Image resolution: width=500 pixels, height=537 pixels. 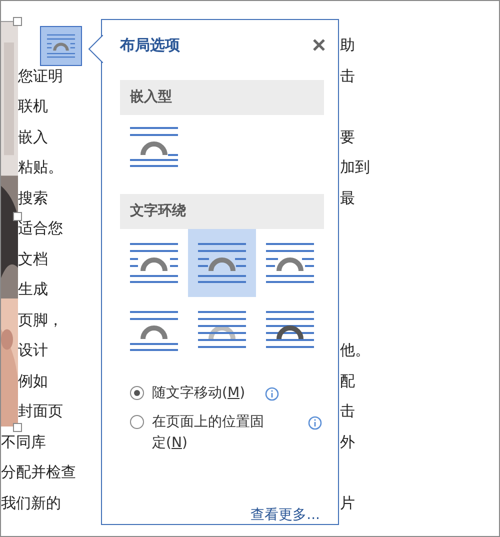 I want to click on body-text: 配, so click(x=347, y=380).